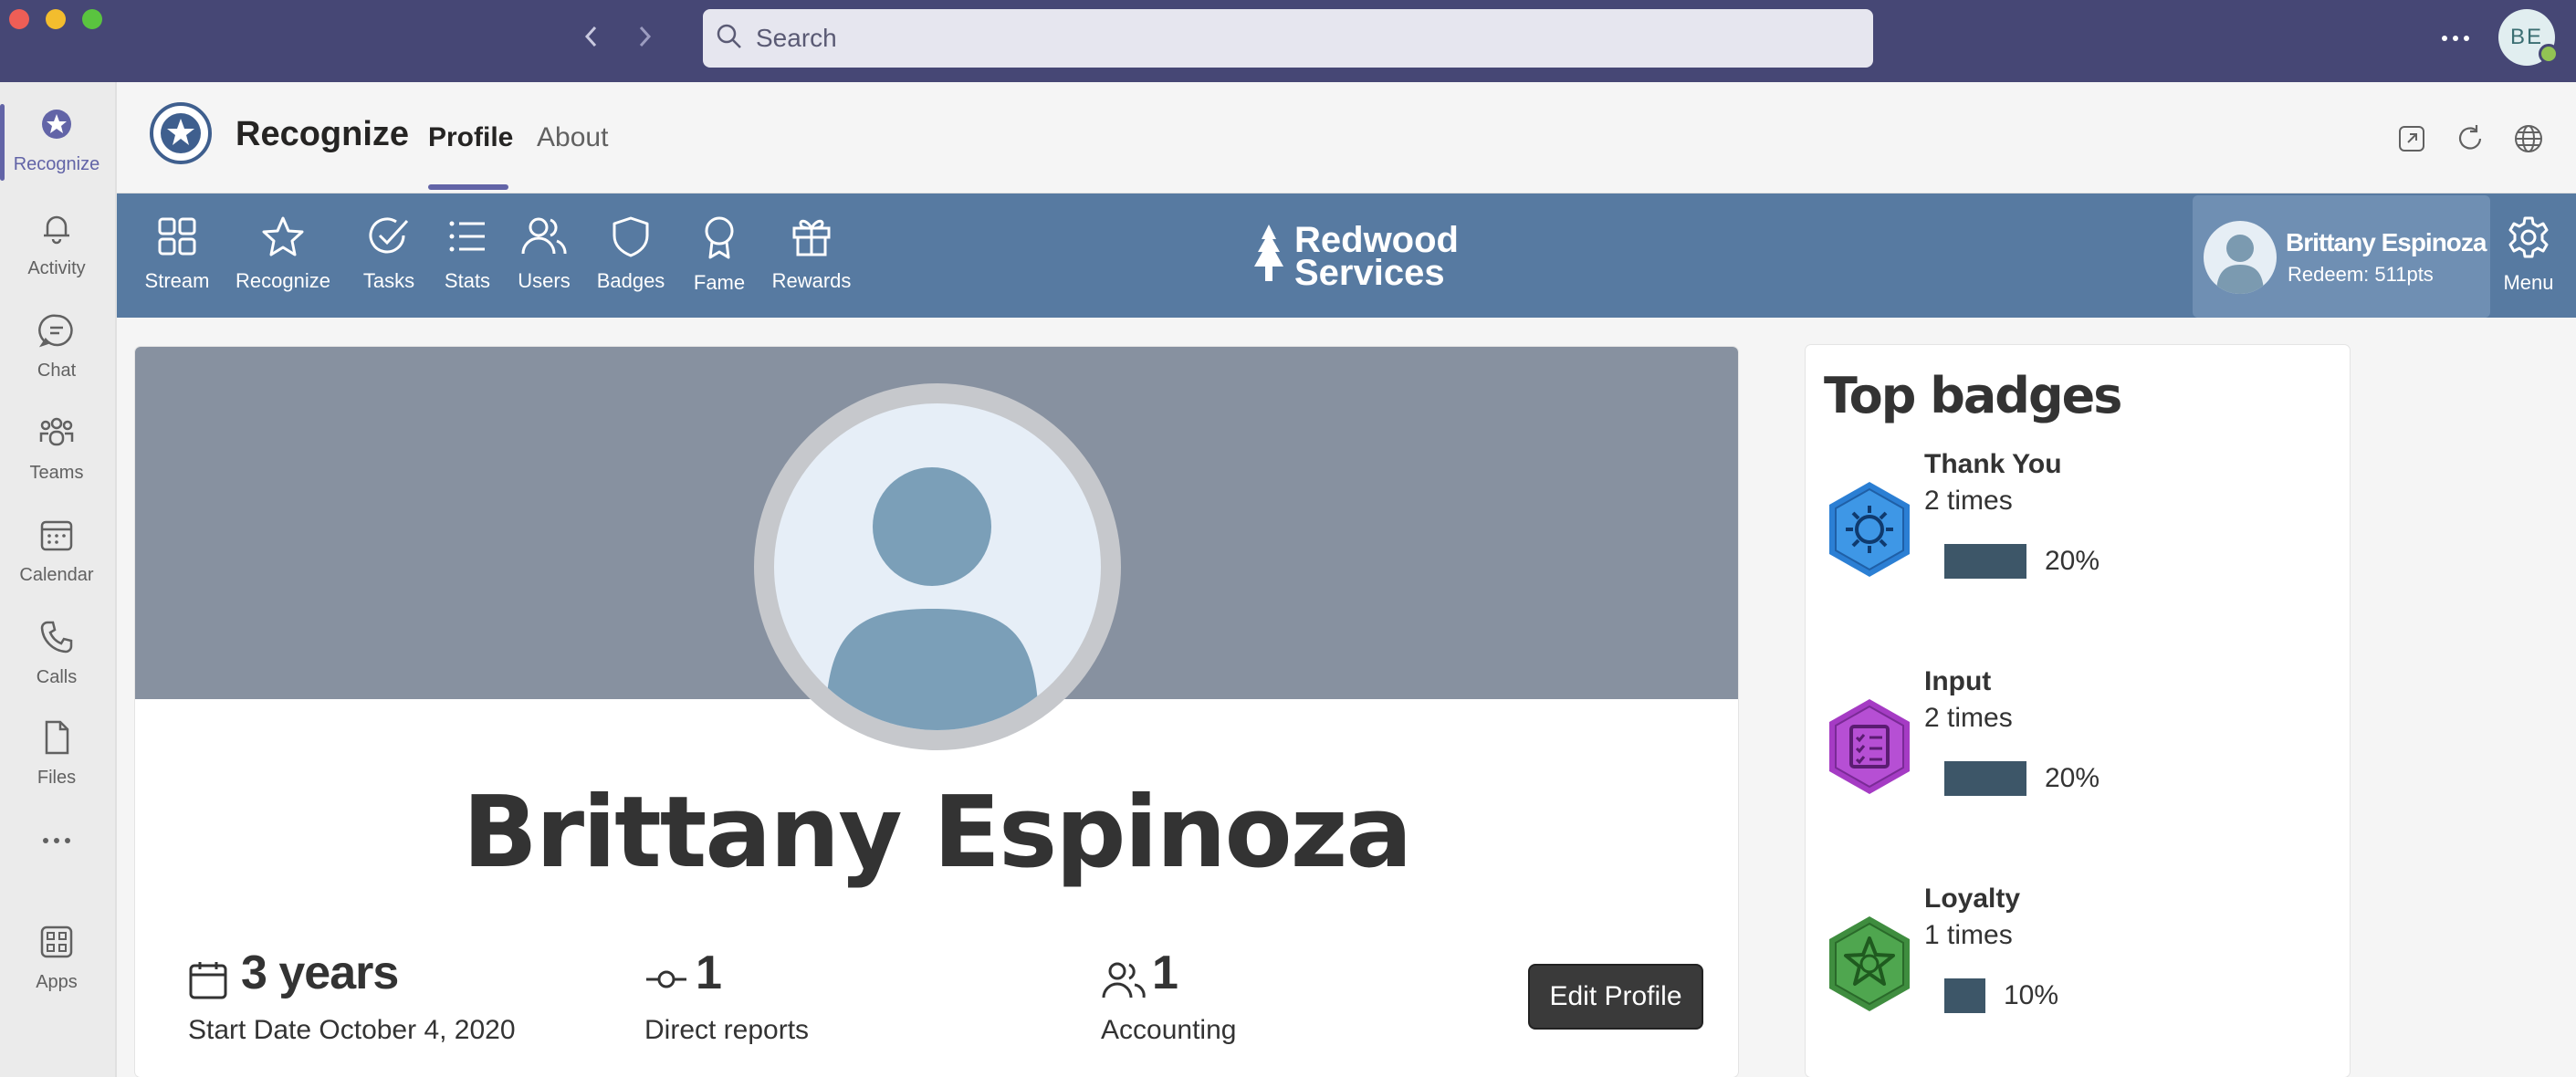 This screenshot has height=1077, width=2576. I want to click on badge-progress-bar, so click(1985, 778).